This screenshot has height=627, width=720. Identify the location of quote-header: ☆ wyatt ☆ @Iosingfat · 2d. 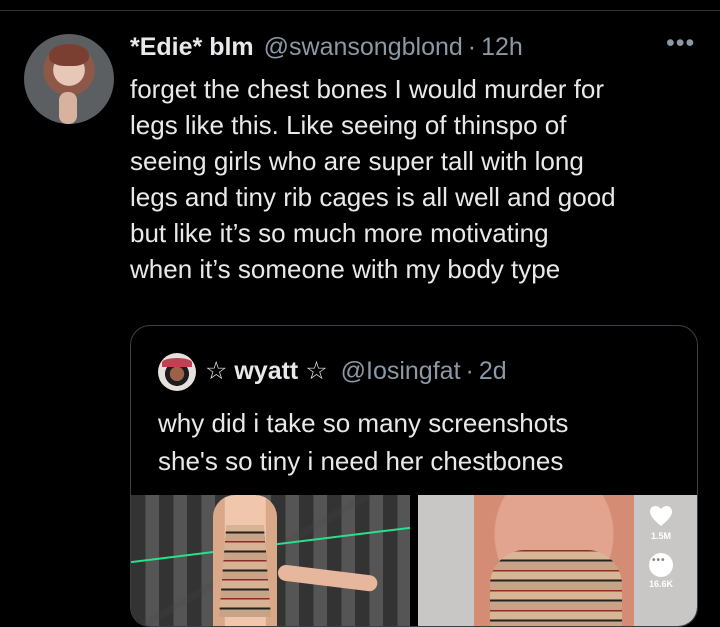
(356, 371).